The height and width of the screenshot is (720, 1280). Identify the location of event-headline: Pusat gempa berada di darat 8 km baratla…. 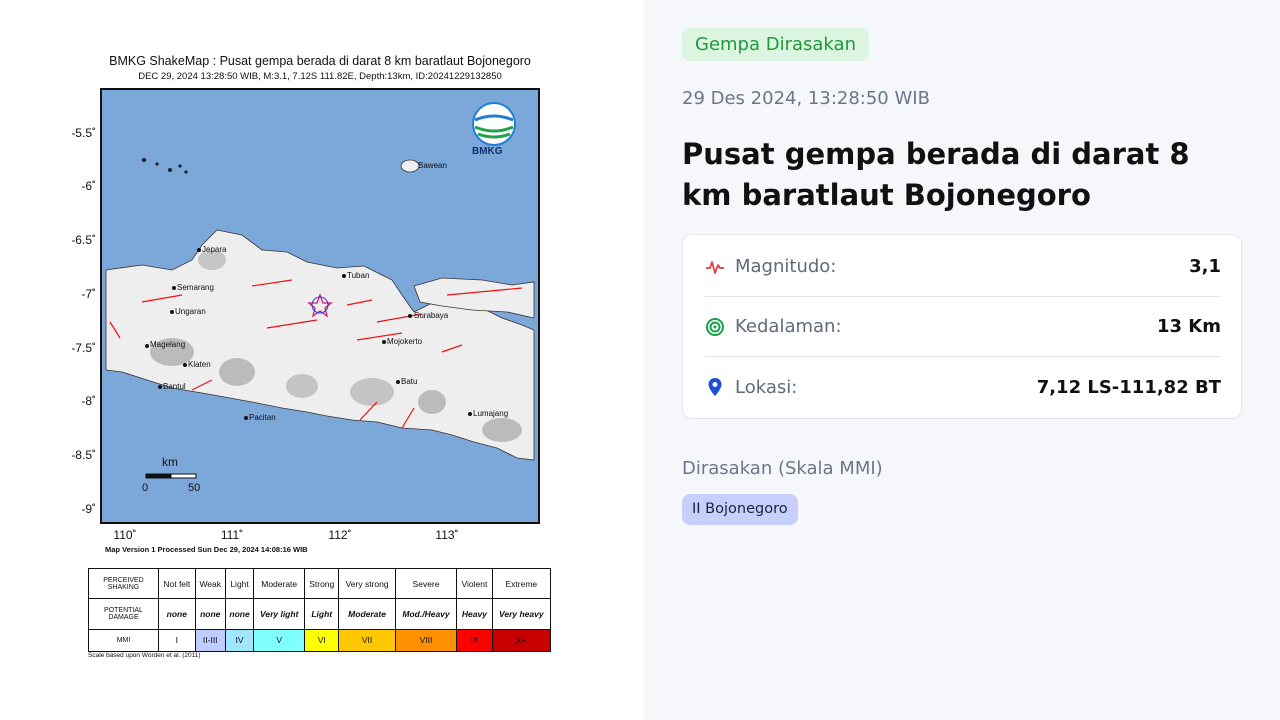
(936, 174).